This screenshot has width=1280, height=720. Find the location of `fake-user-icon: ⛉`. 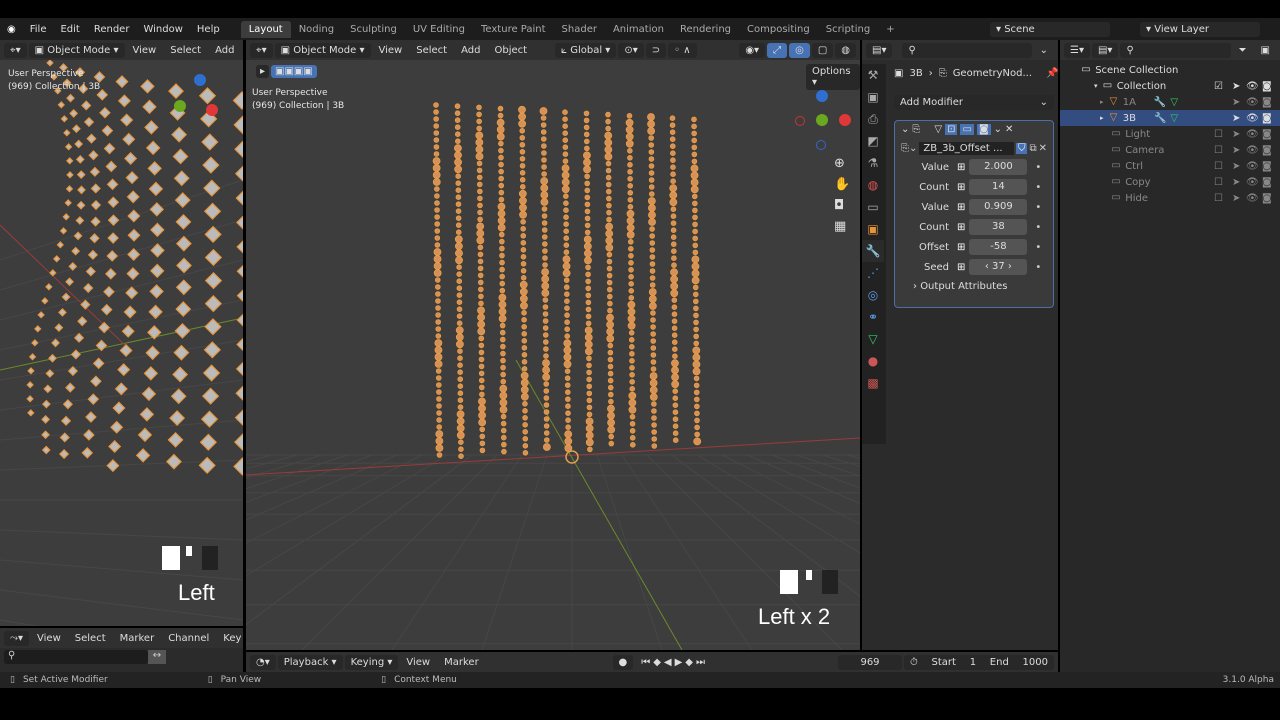

fake-user-icon: ⛉ is located at coordinates (1021, 148).